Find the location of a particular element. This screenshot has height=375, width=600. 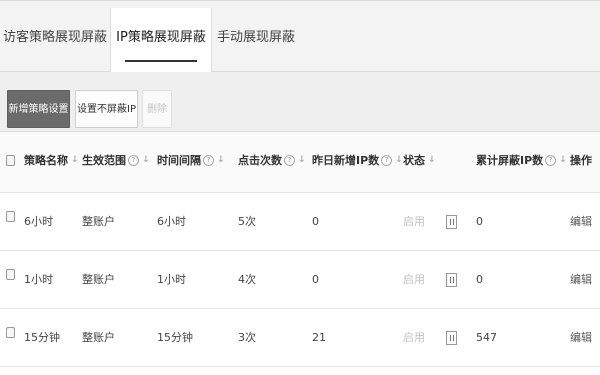

col-total-ip-header: 累计屏蔽IP数? ↓ is located at coordinates (521, 162).